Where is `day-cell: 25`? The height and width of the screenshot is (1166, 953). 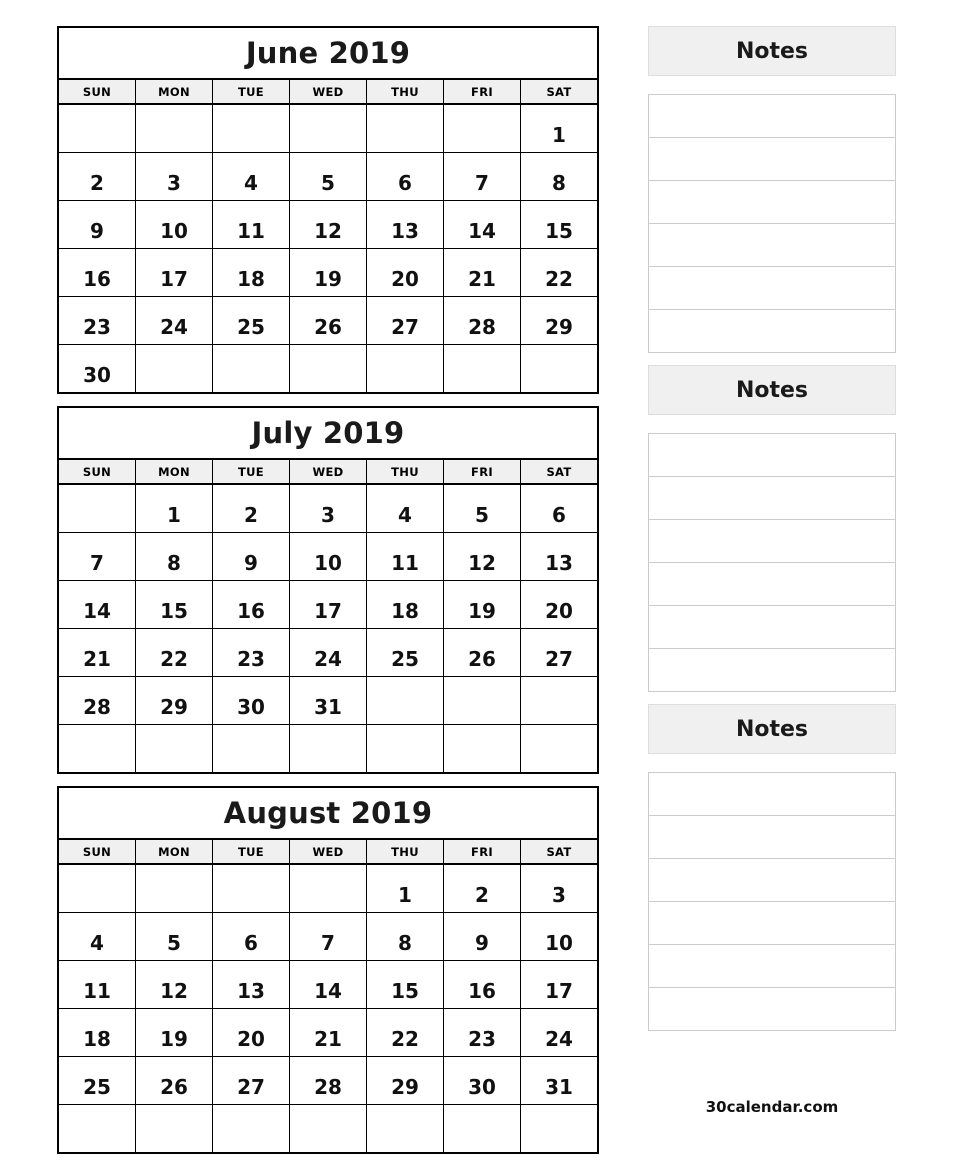
day-cell: 25 is located at coordinates (405, 652).